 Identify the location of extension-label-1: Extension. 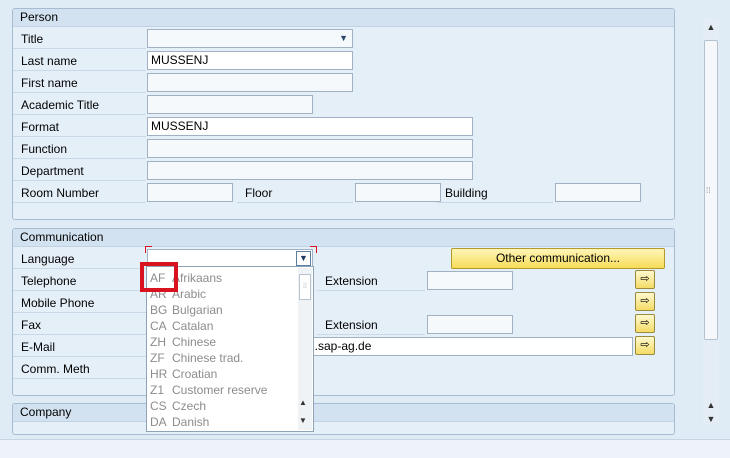
(371, 281).